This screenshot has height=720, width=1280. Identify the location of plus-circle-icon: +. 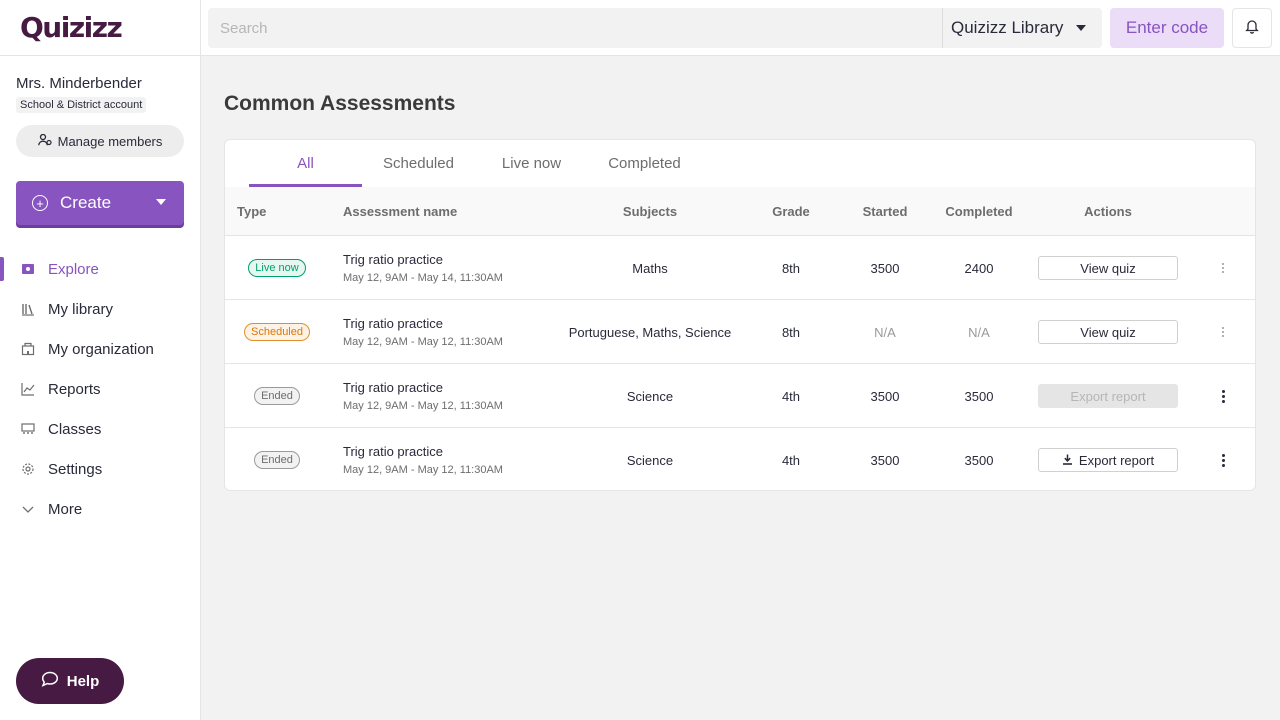
(40, 203).